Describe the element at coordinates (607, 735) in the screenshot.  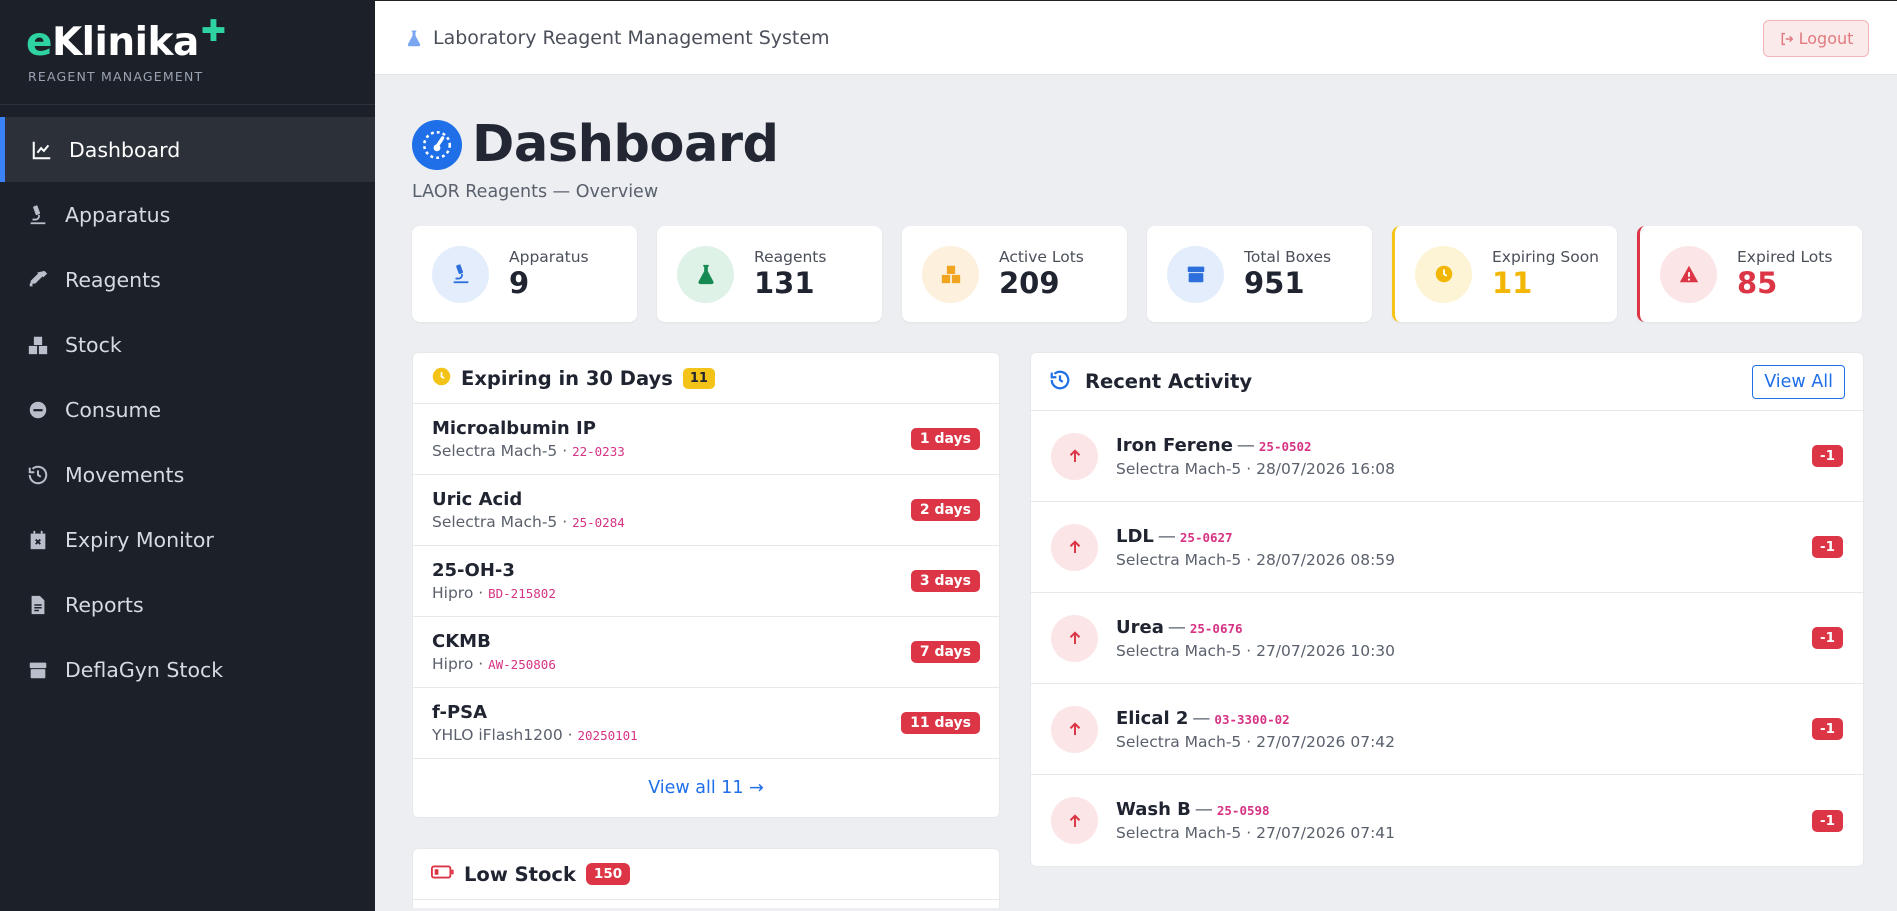
I see `lot-code: 20250101` at that location.